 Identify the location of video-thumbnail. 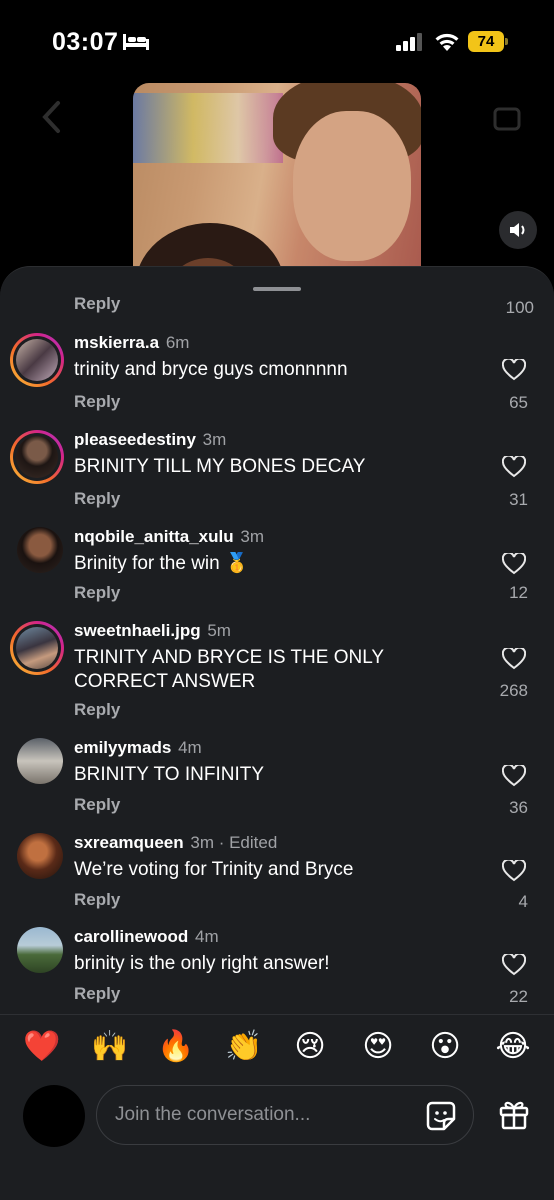
(277, 183).